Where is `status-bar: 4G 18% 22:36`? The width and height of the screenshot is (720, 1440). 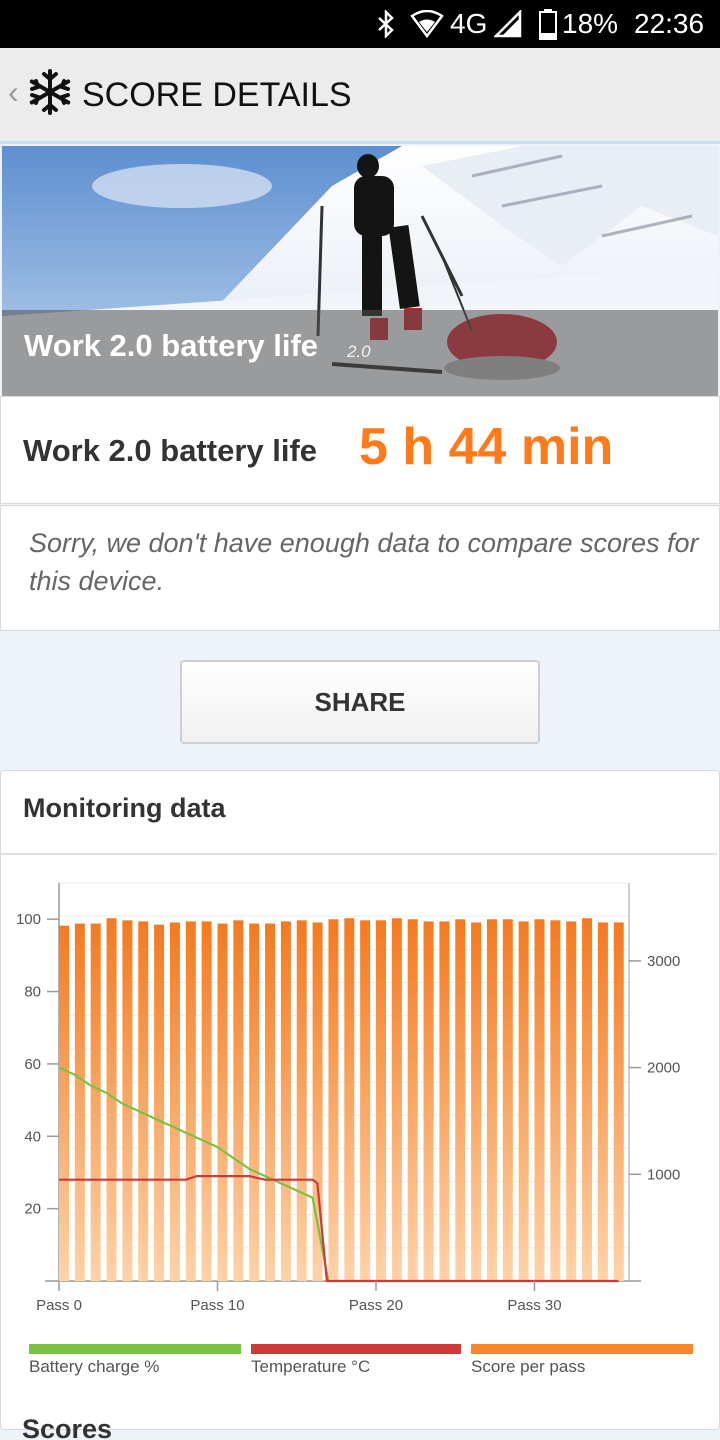
status-bar: 4G 18% 22:36 is located at coordinates (360, 24).